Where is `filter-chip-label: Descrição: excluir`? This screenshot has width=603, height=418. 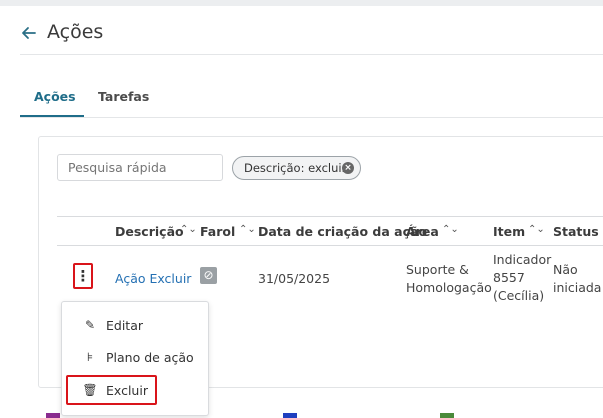 filter-chip-label: Descrição: excluir is located at coordinates (295, 168).